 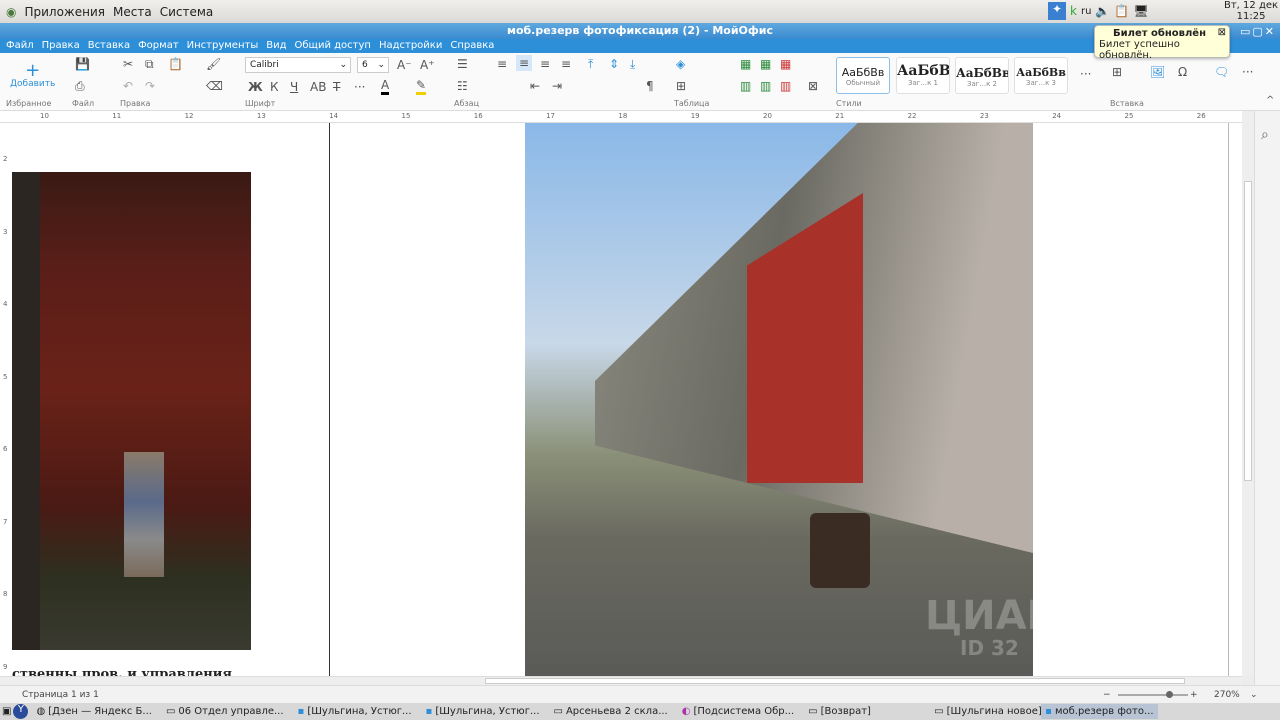 I want to click on style-heading-2: АаБбВв Заг...к 2, so click(x=982, y=75).